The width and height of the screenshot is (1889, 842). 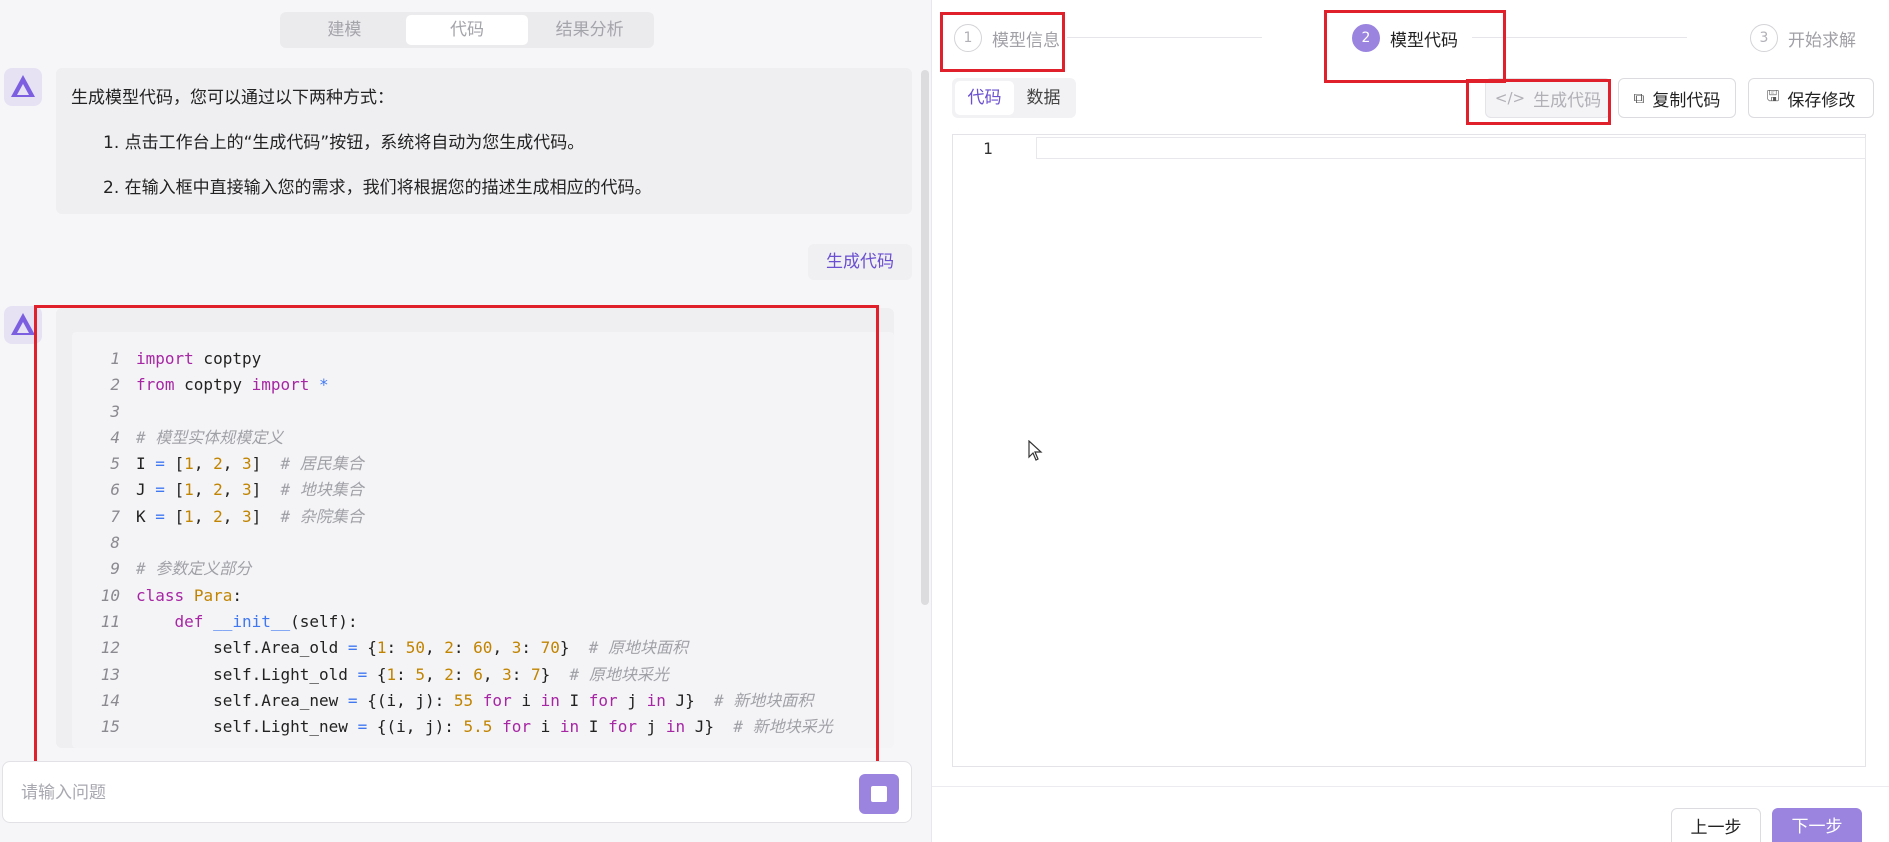 What do you see at coordinates (115, 490) in the screenshot?
I see `code-line-number: 6` at bounding box center [115, 490].